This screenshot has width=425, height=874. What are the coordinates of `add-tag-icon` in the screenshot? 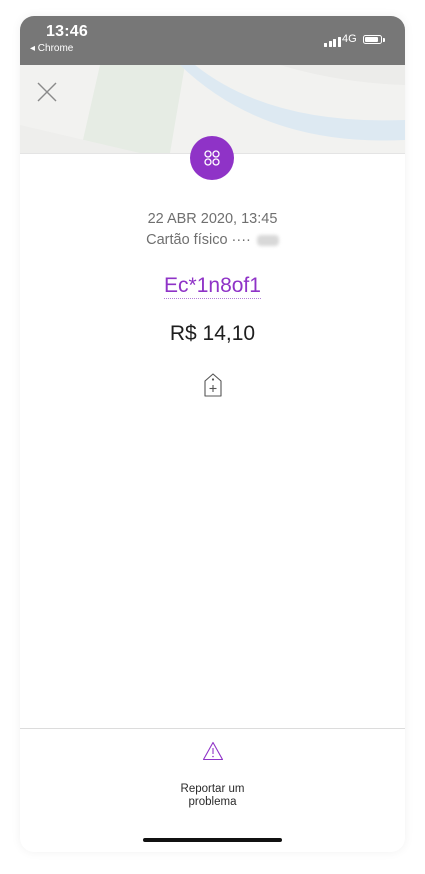 It's located at (213, 385).